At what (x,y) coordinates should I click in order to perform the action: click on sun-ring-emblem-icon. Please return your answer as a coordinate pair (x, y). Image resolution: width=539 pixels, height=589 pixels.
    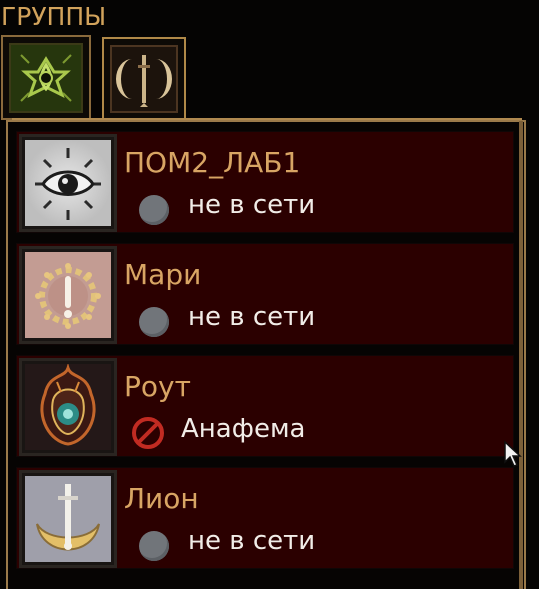
    Looking at the image, I should click on (68, 295).